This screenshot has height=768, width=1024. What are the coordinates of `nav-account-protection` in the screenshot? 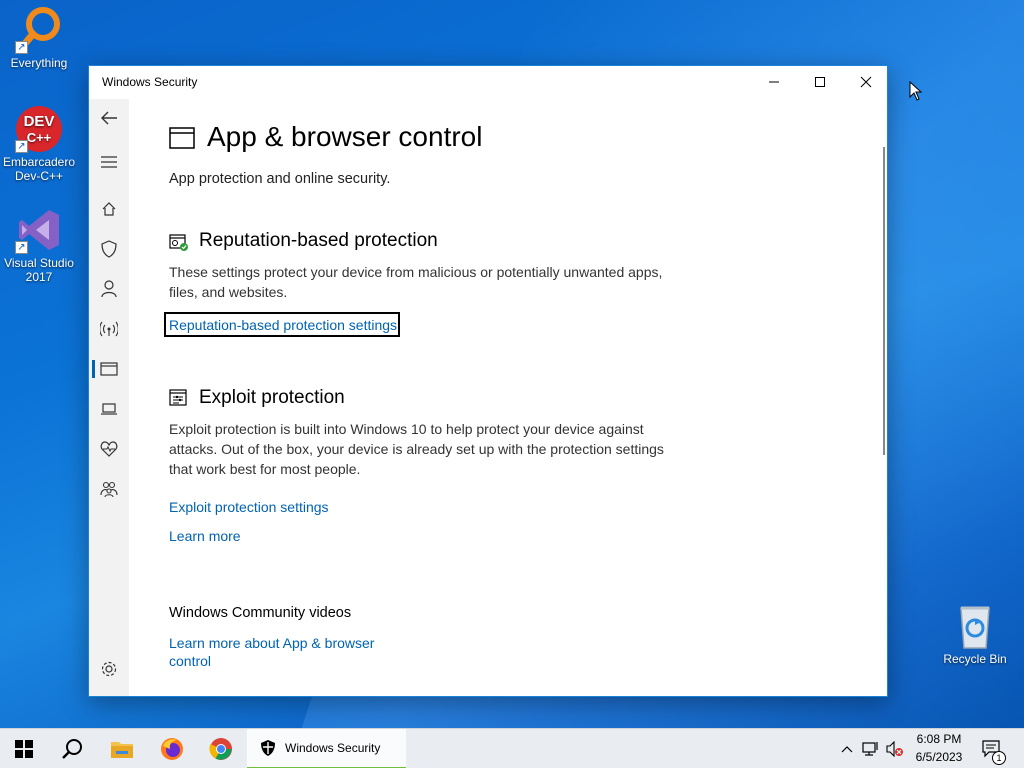 It's located at (109, 289).